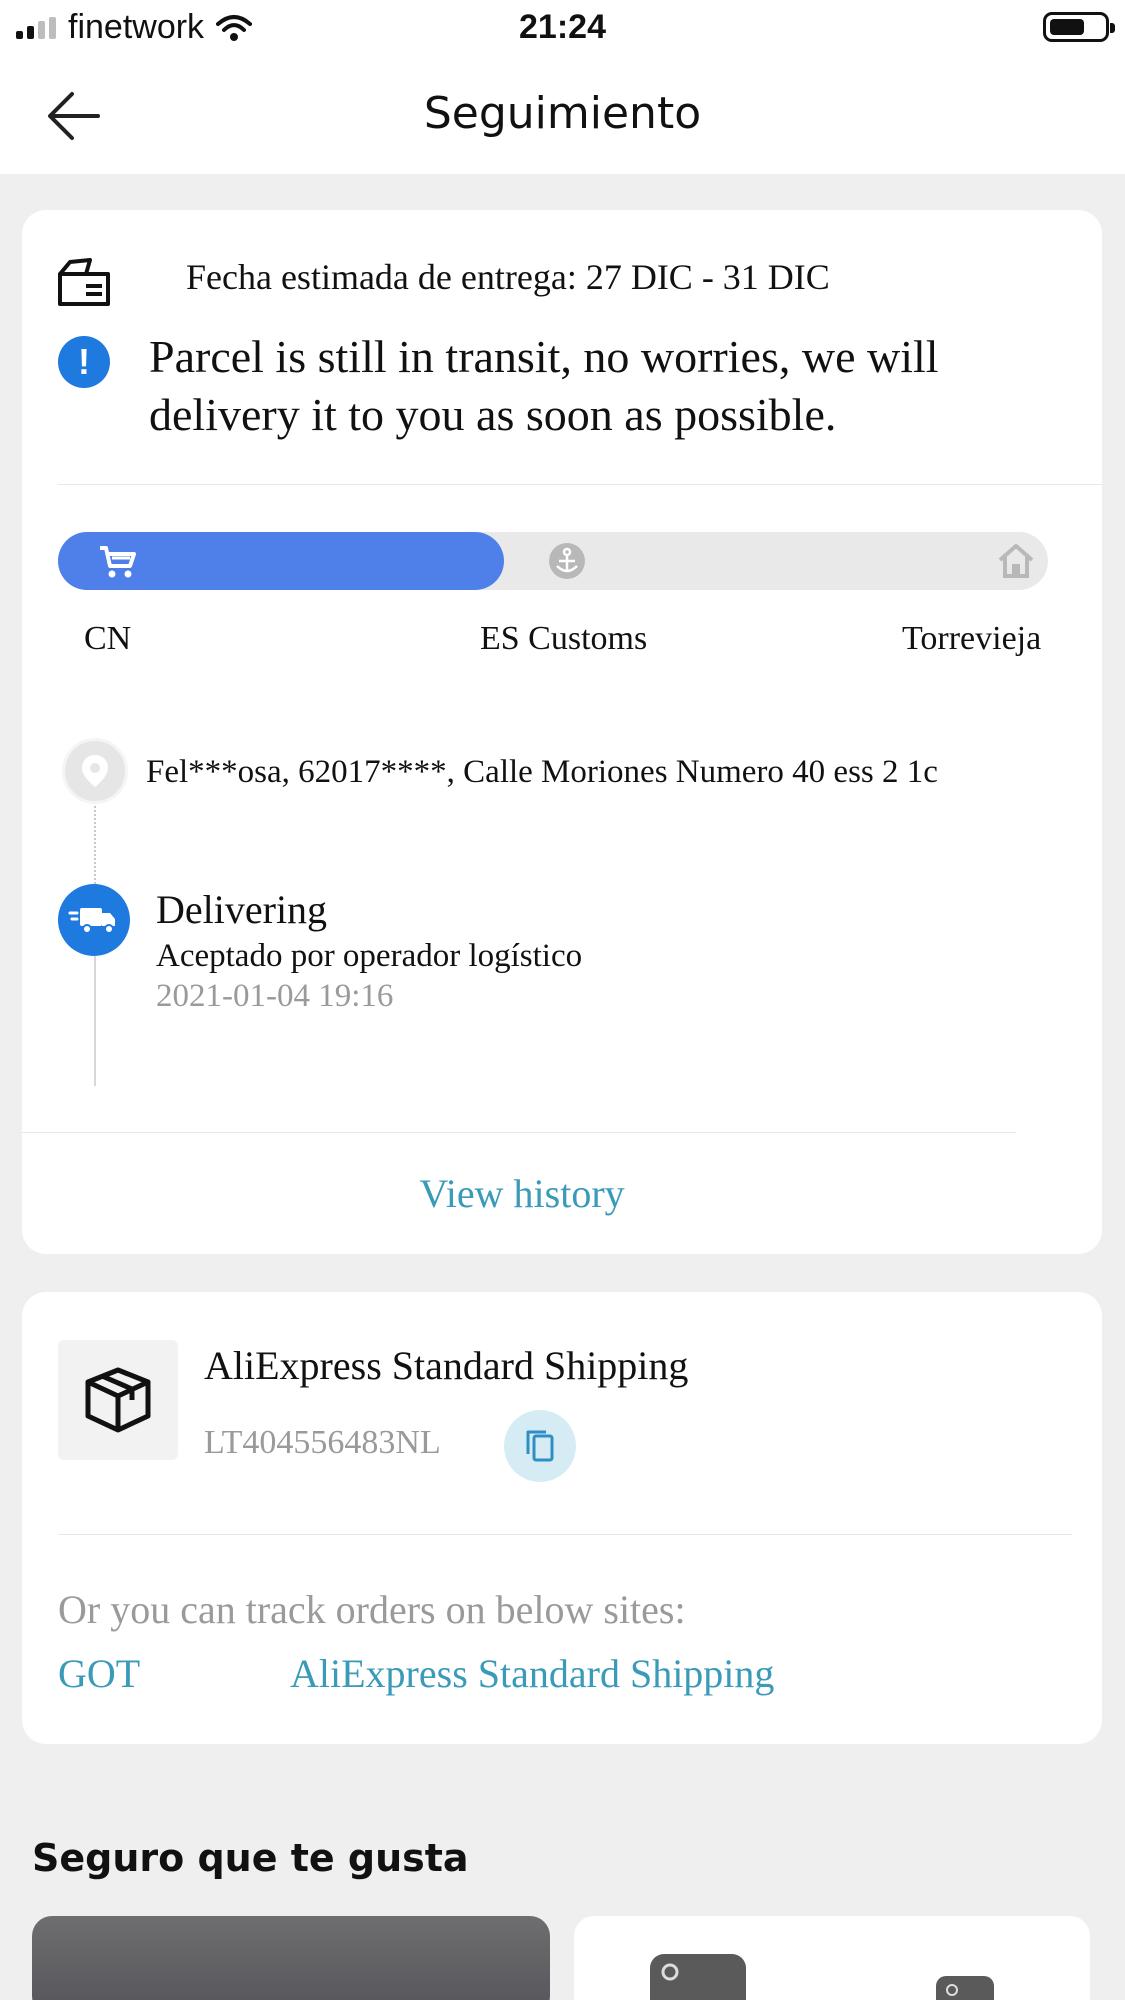 The height and width of the screenshot is (2000, 1125). I want to click on tracking-number: LT404556483NL, so click(322, 1442).